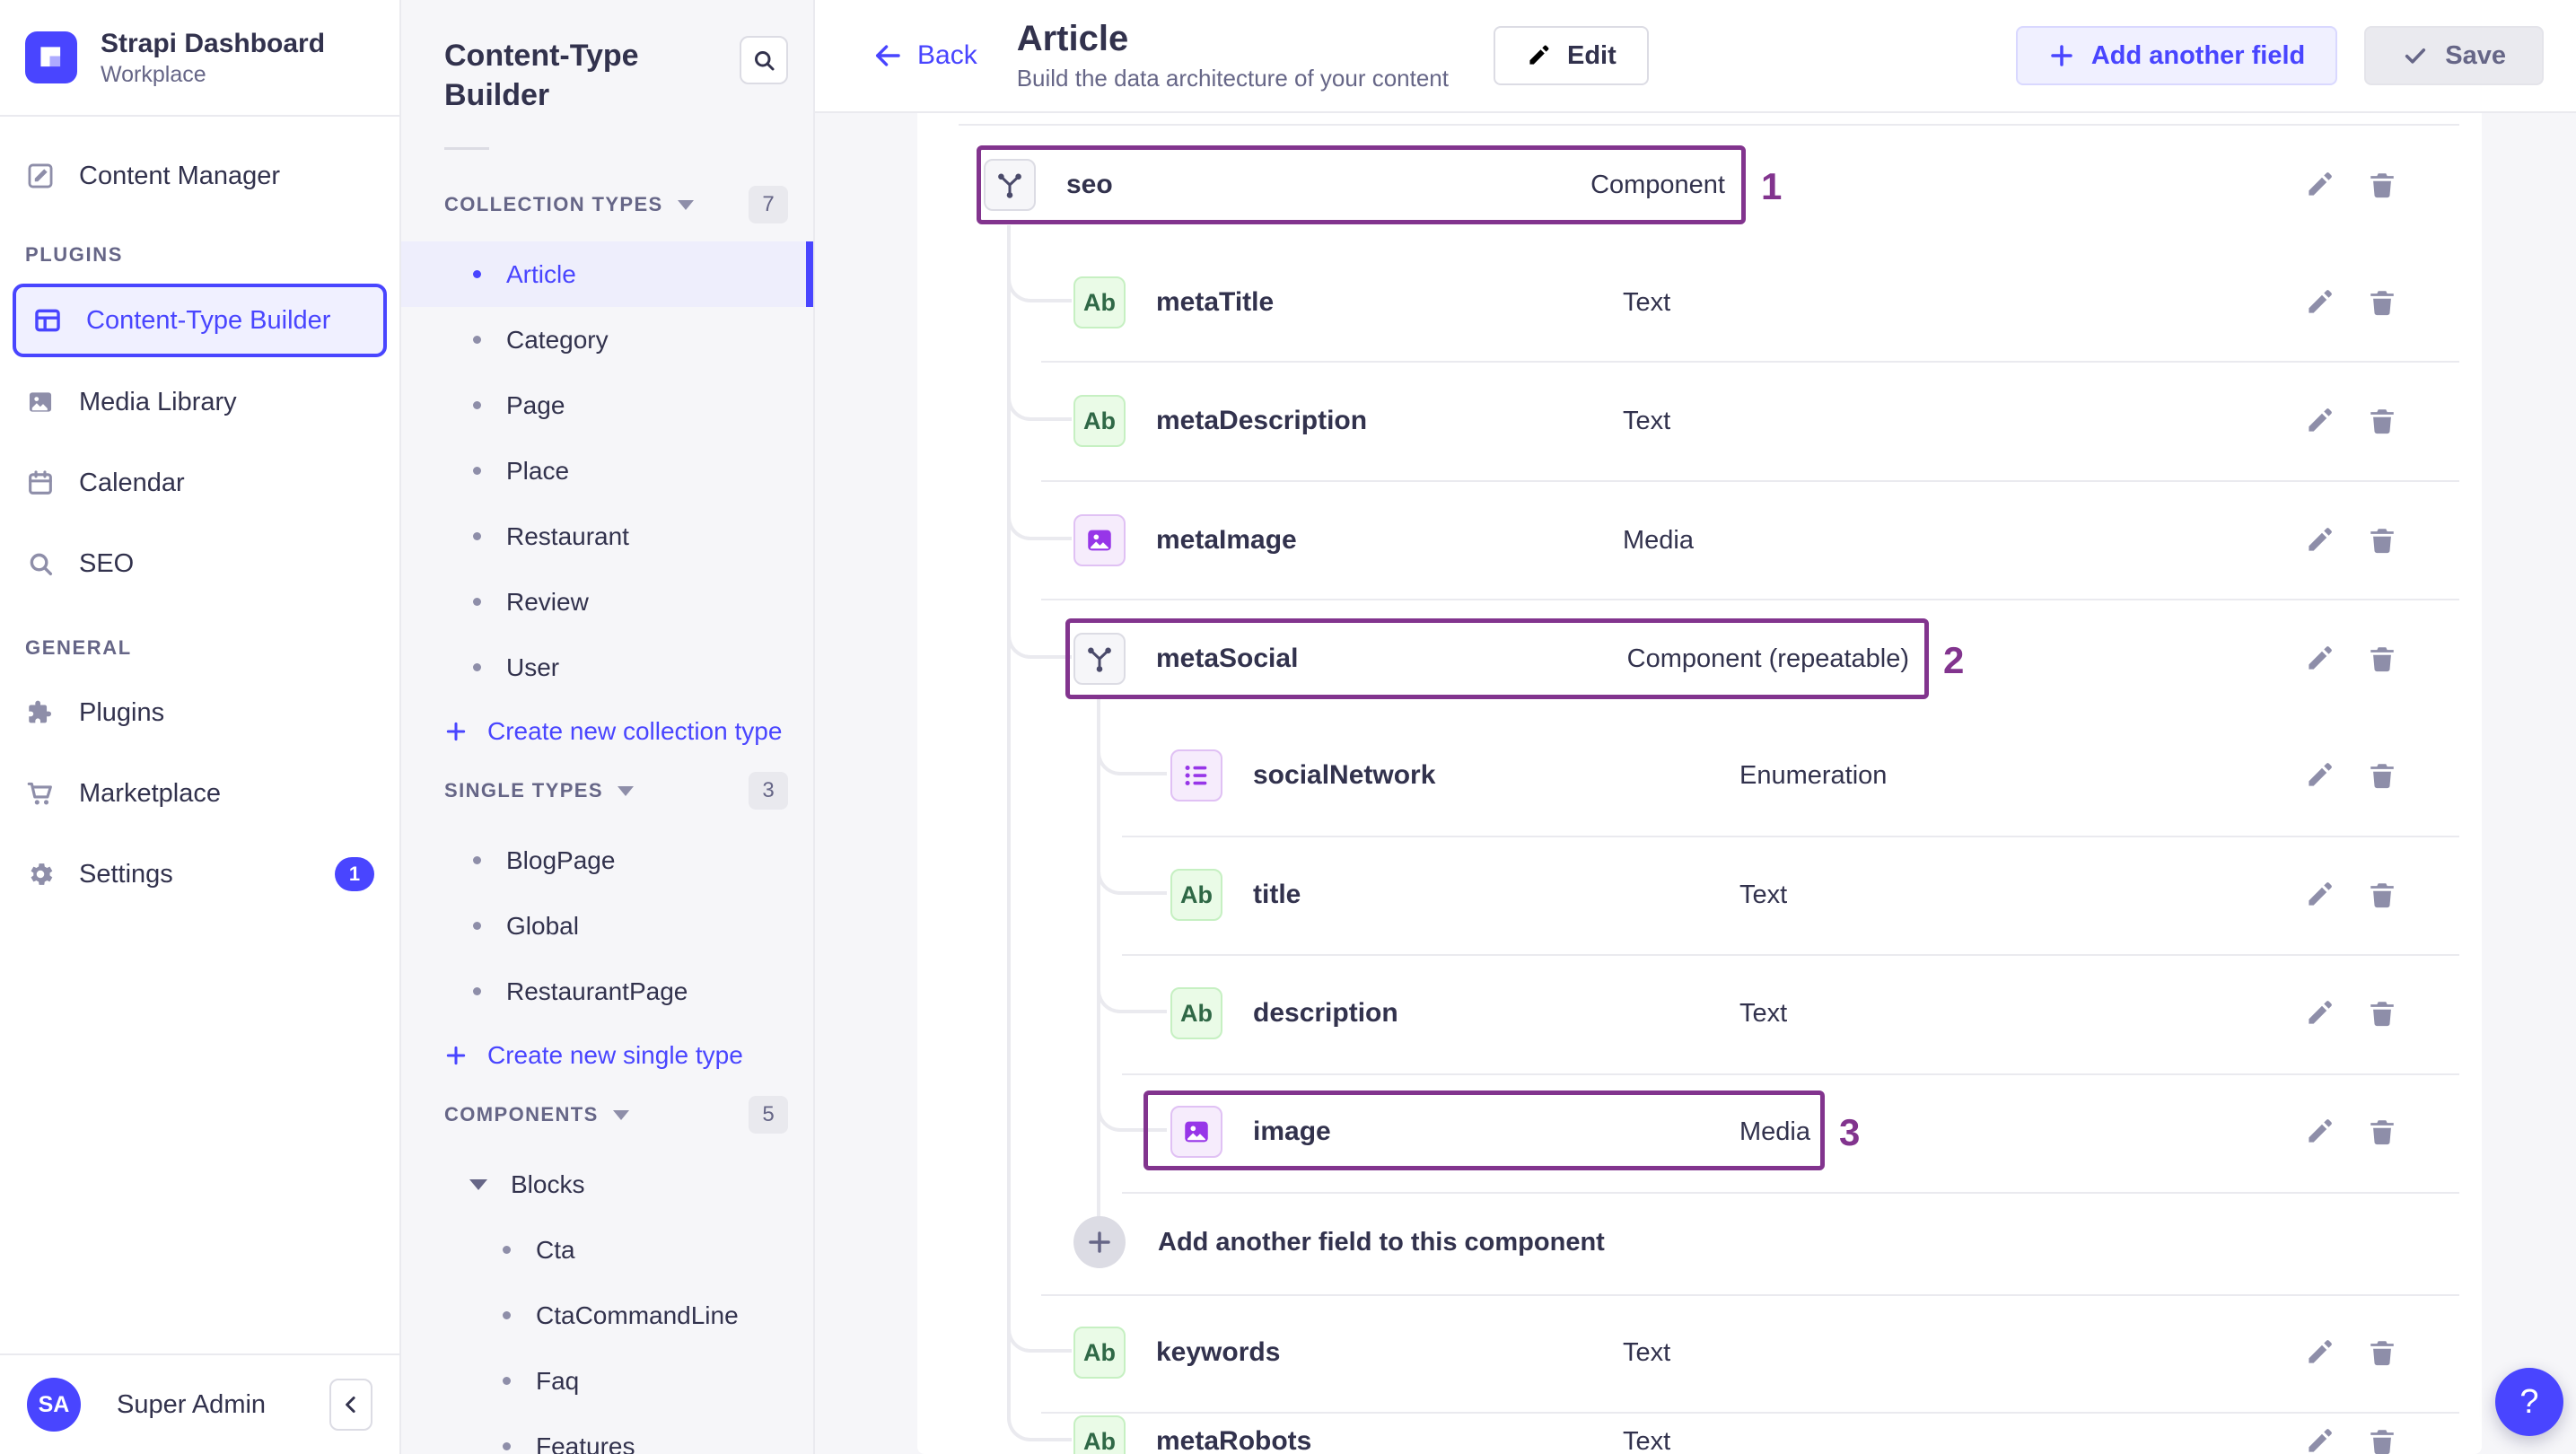 The width and height of the screenshot is (2576, 1454). What do you see at coordinates (607, 1315) in the screenshot?
I see `sidebar-item-ctacommandline: CtaCommandLine` at bounding box center [607, 1315].